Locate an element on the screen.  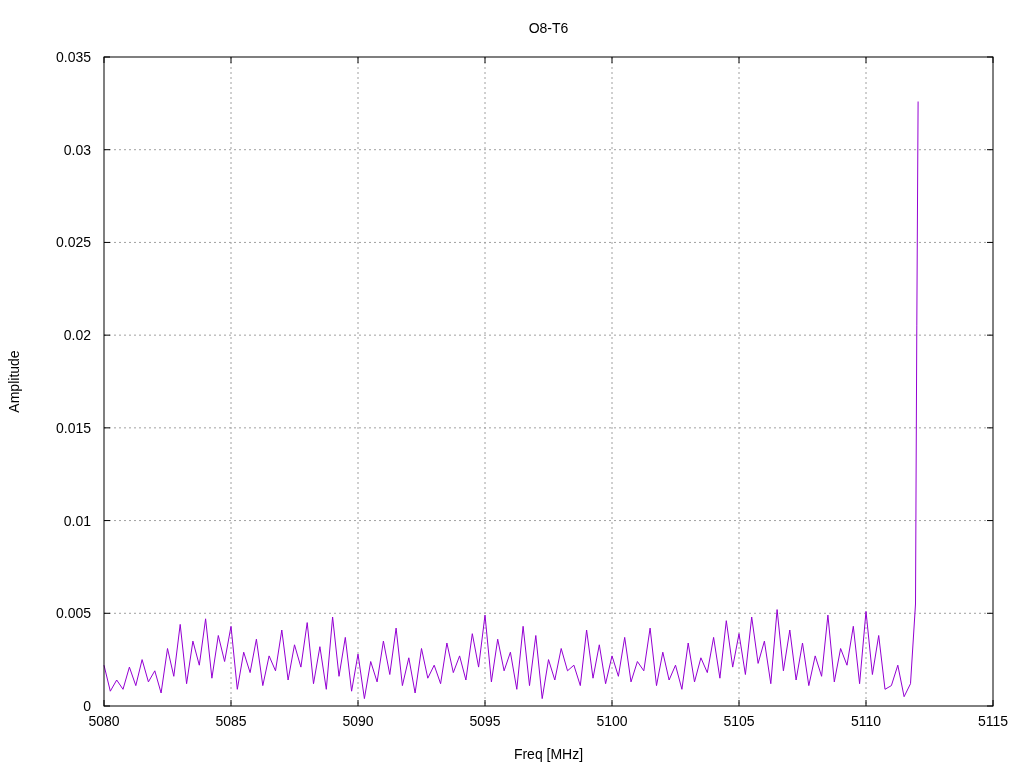
x-tick-label: 5080 is located at coordinates (104, 721).